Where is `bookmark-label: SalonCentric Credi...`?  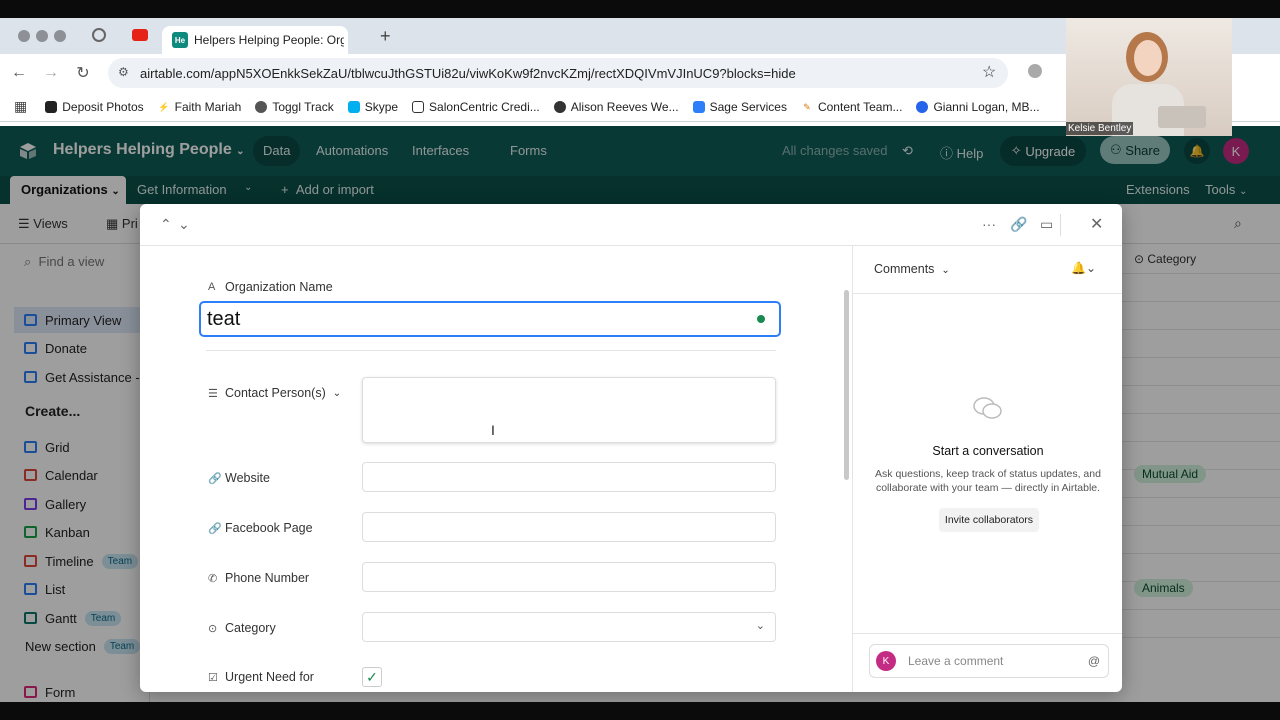 bookmark-label: SalonCentric Credi... is located at coordinates (484, 106).